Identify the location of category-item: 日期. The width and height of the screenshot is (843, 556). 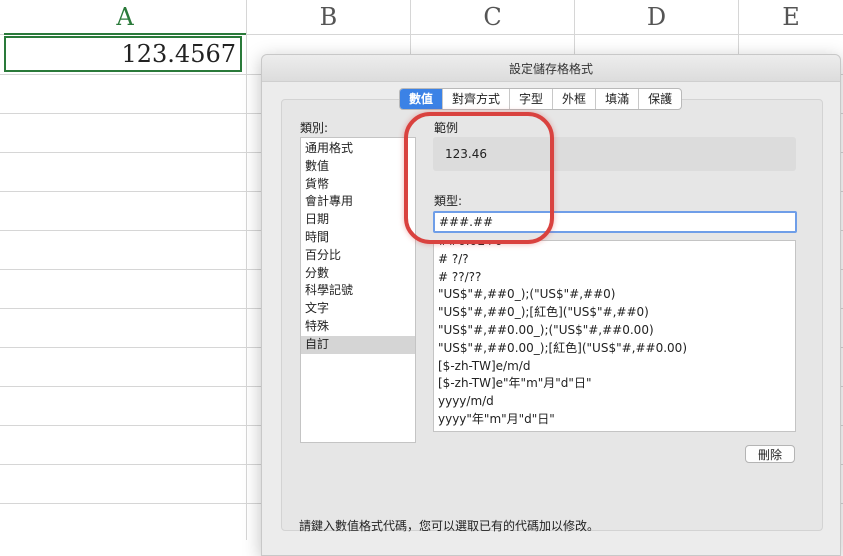
(358, 220).